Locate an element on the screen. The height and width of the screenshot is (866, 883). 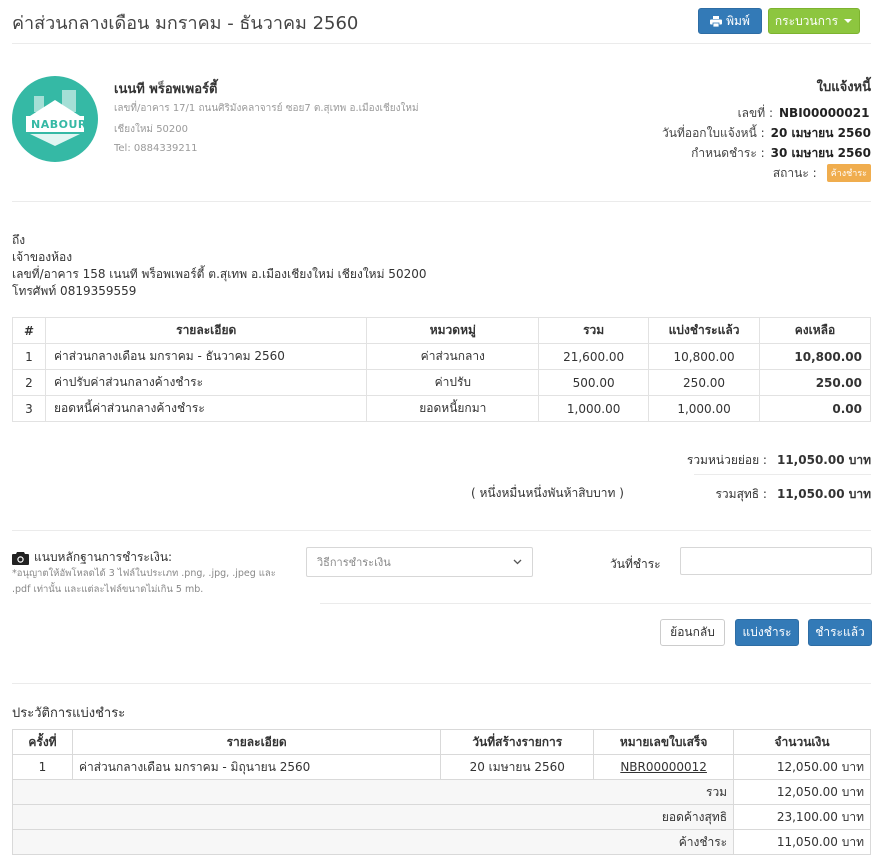
print-button: พิมพ์ is located at coordinates (730, 21).